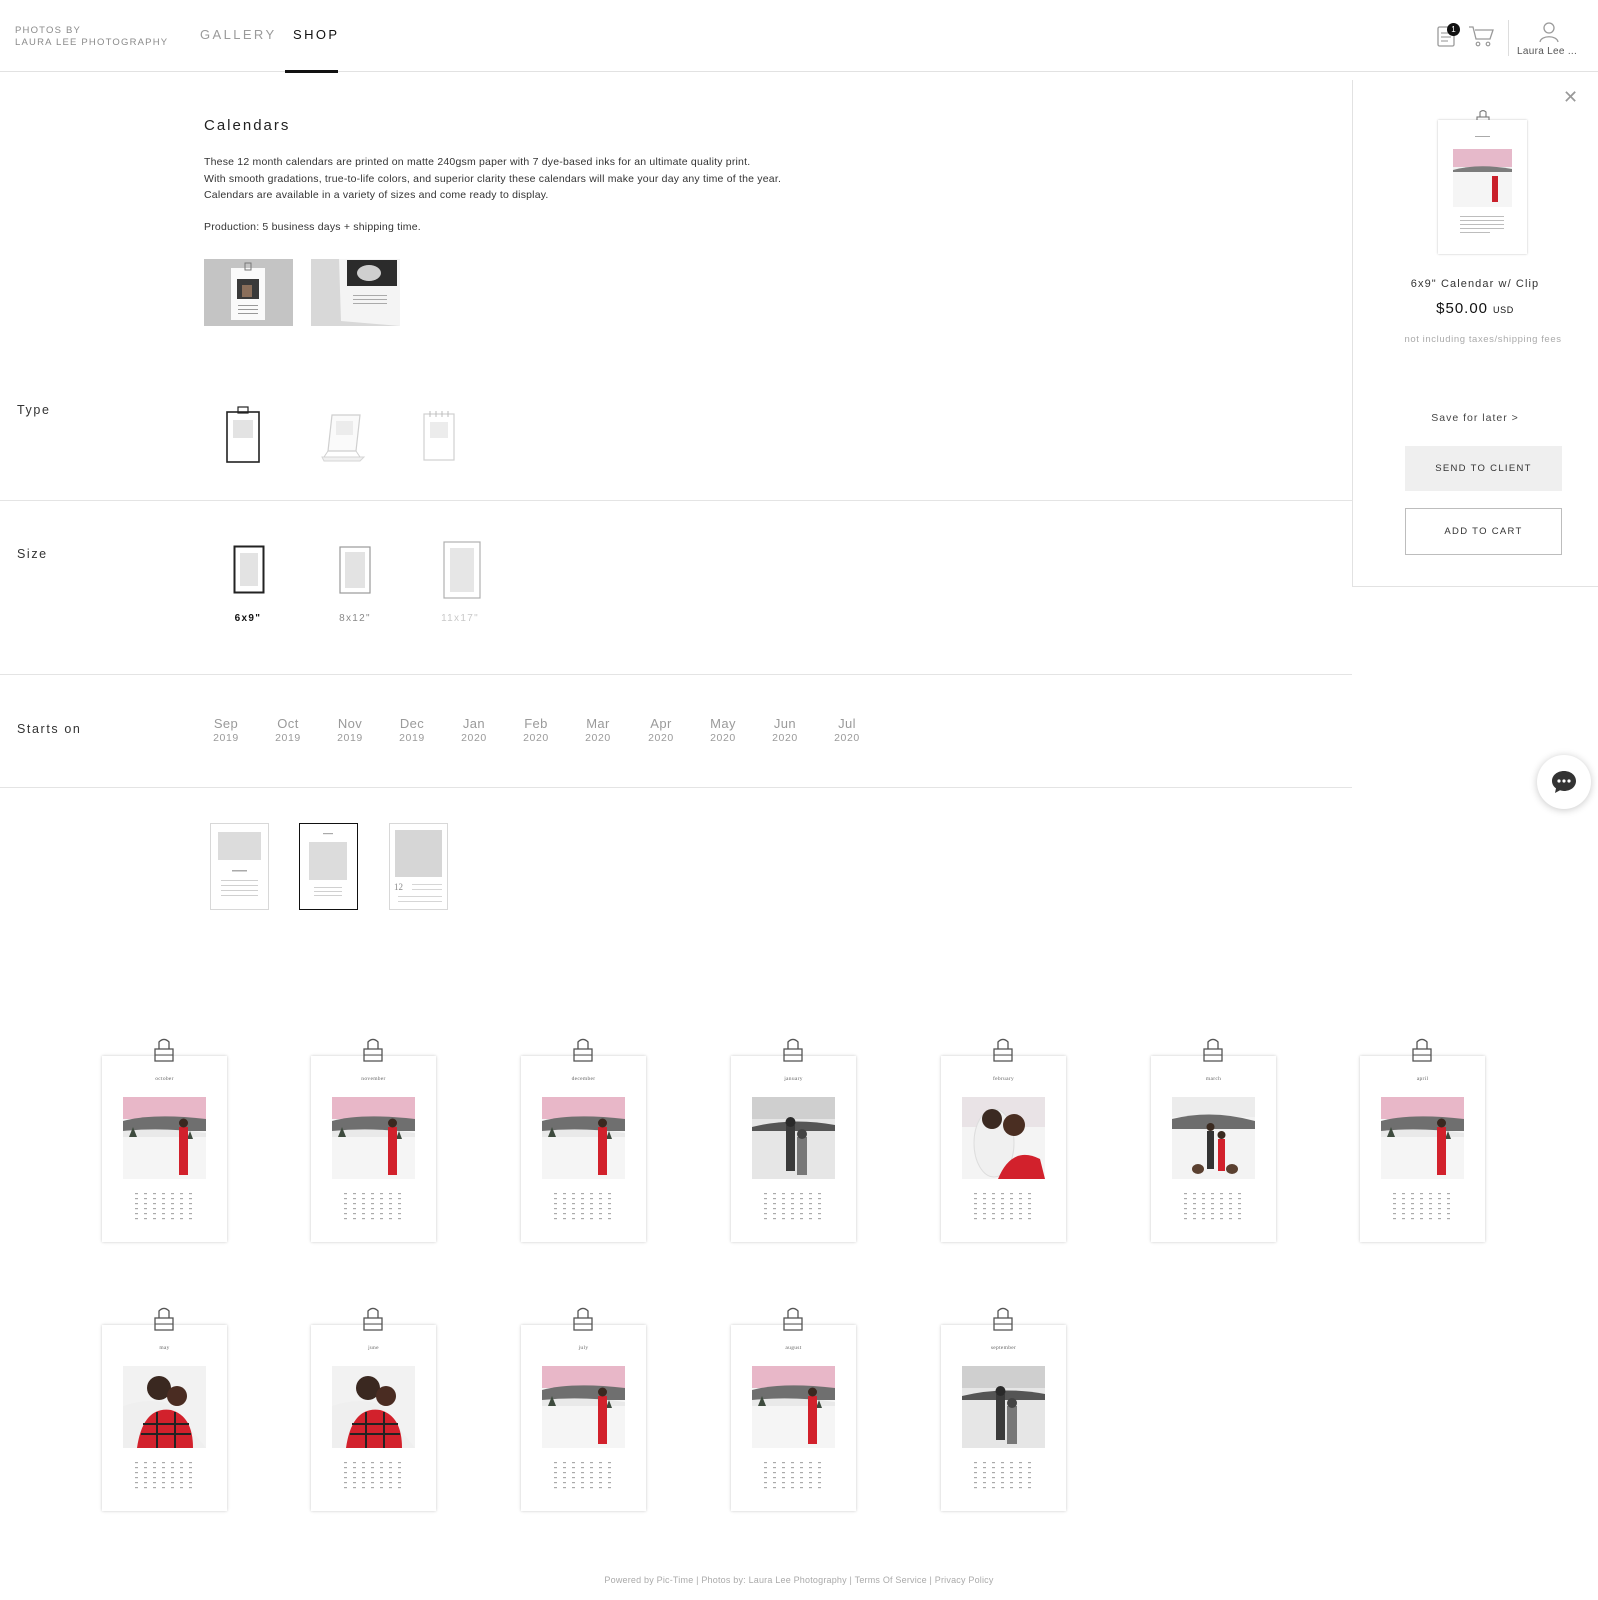  Describe the element at coordinates (1003, 1140) in the screenshot. I see `calendar-page-card: february` at that location.